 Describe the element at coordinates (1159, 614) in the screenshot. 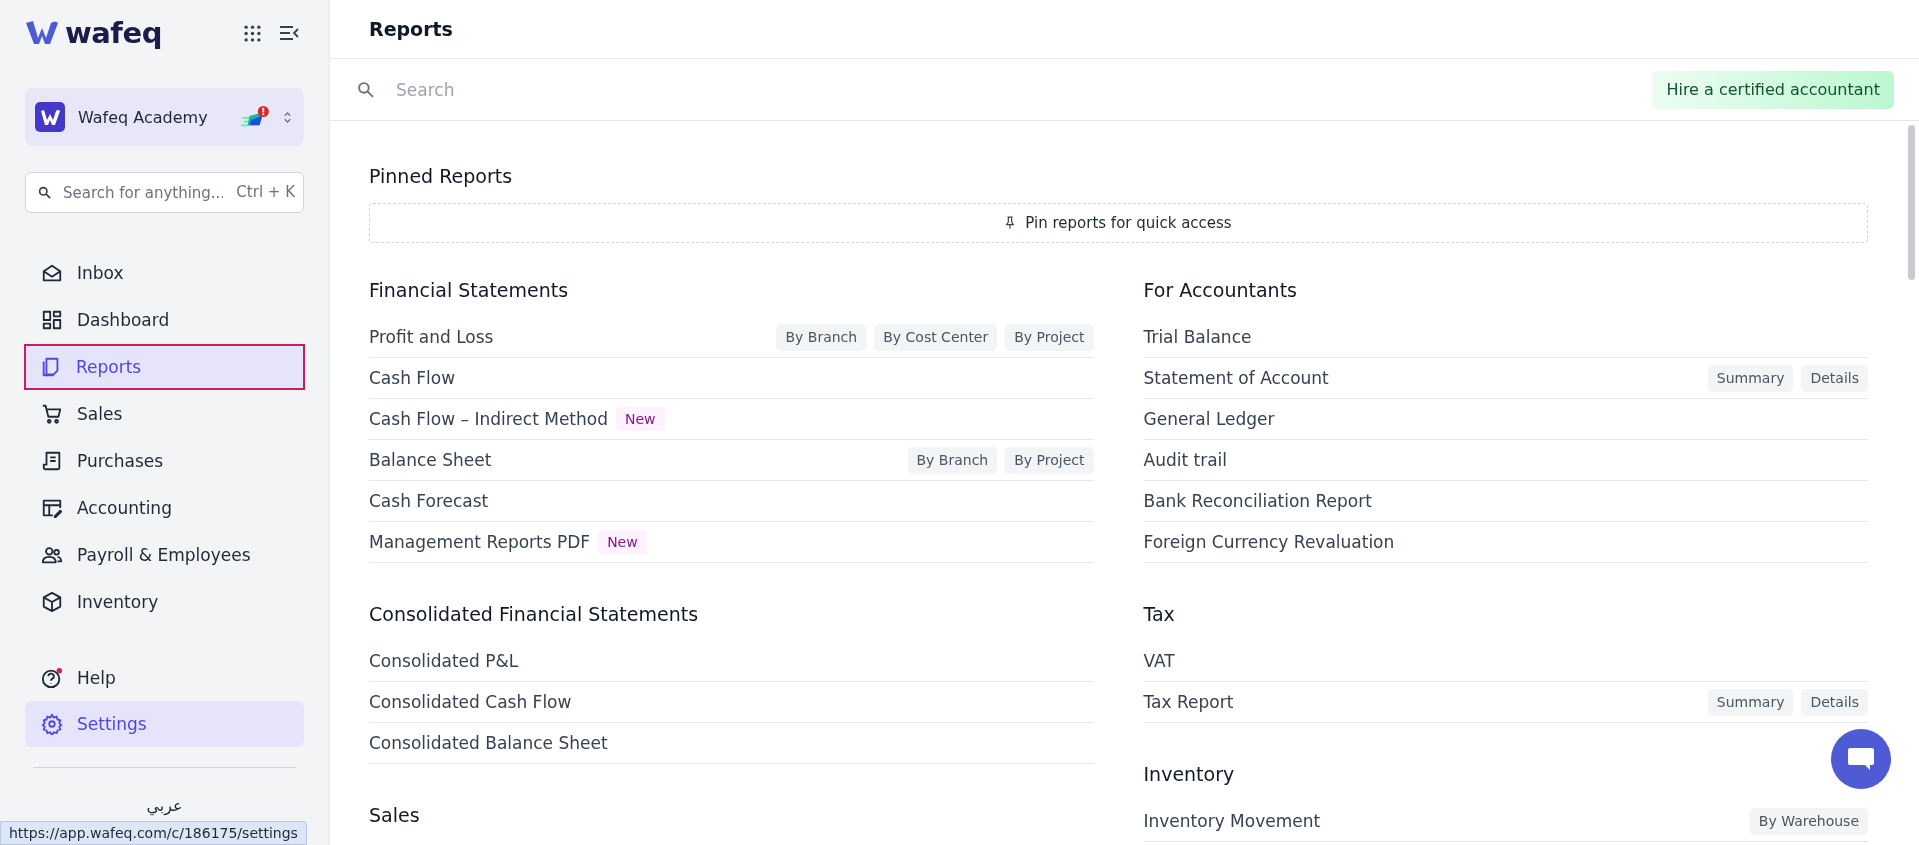

I see `section-title: Tax` at that location.